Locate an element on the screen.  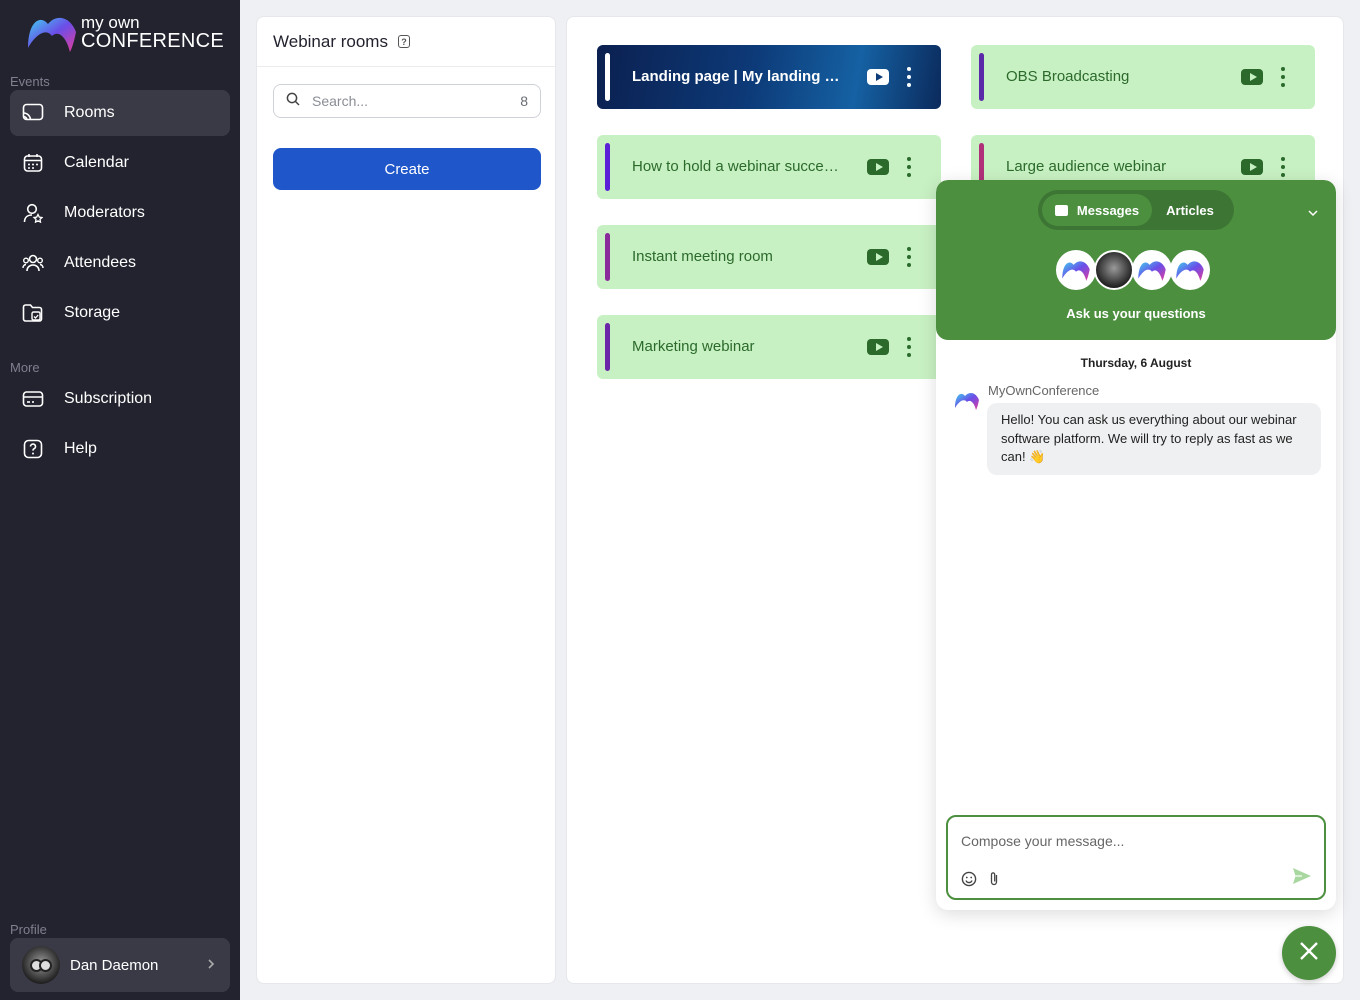
sender-logo-icon is located at coordinates (967, 403).